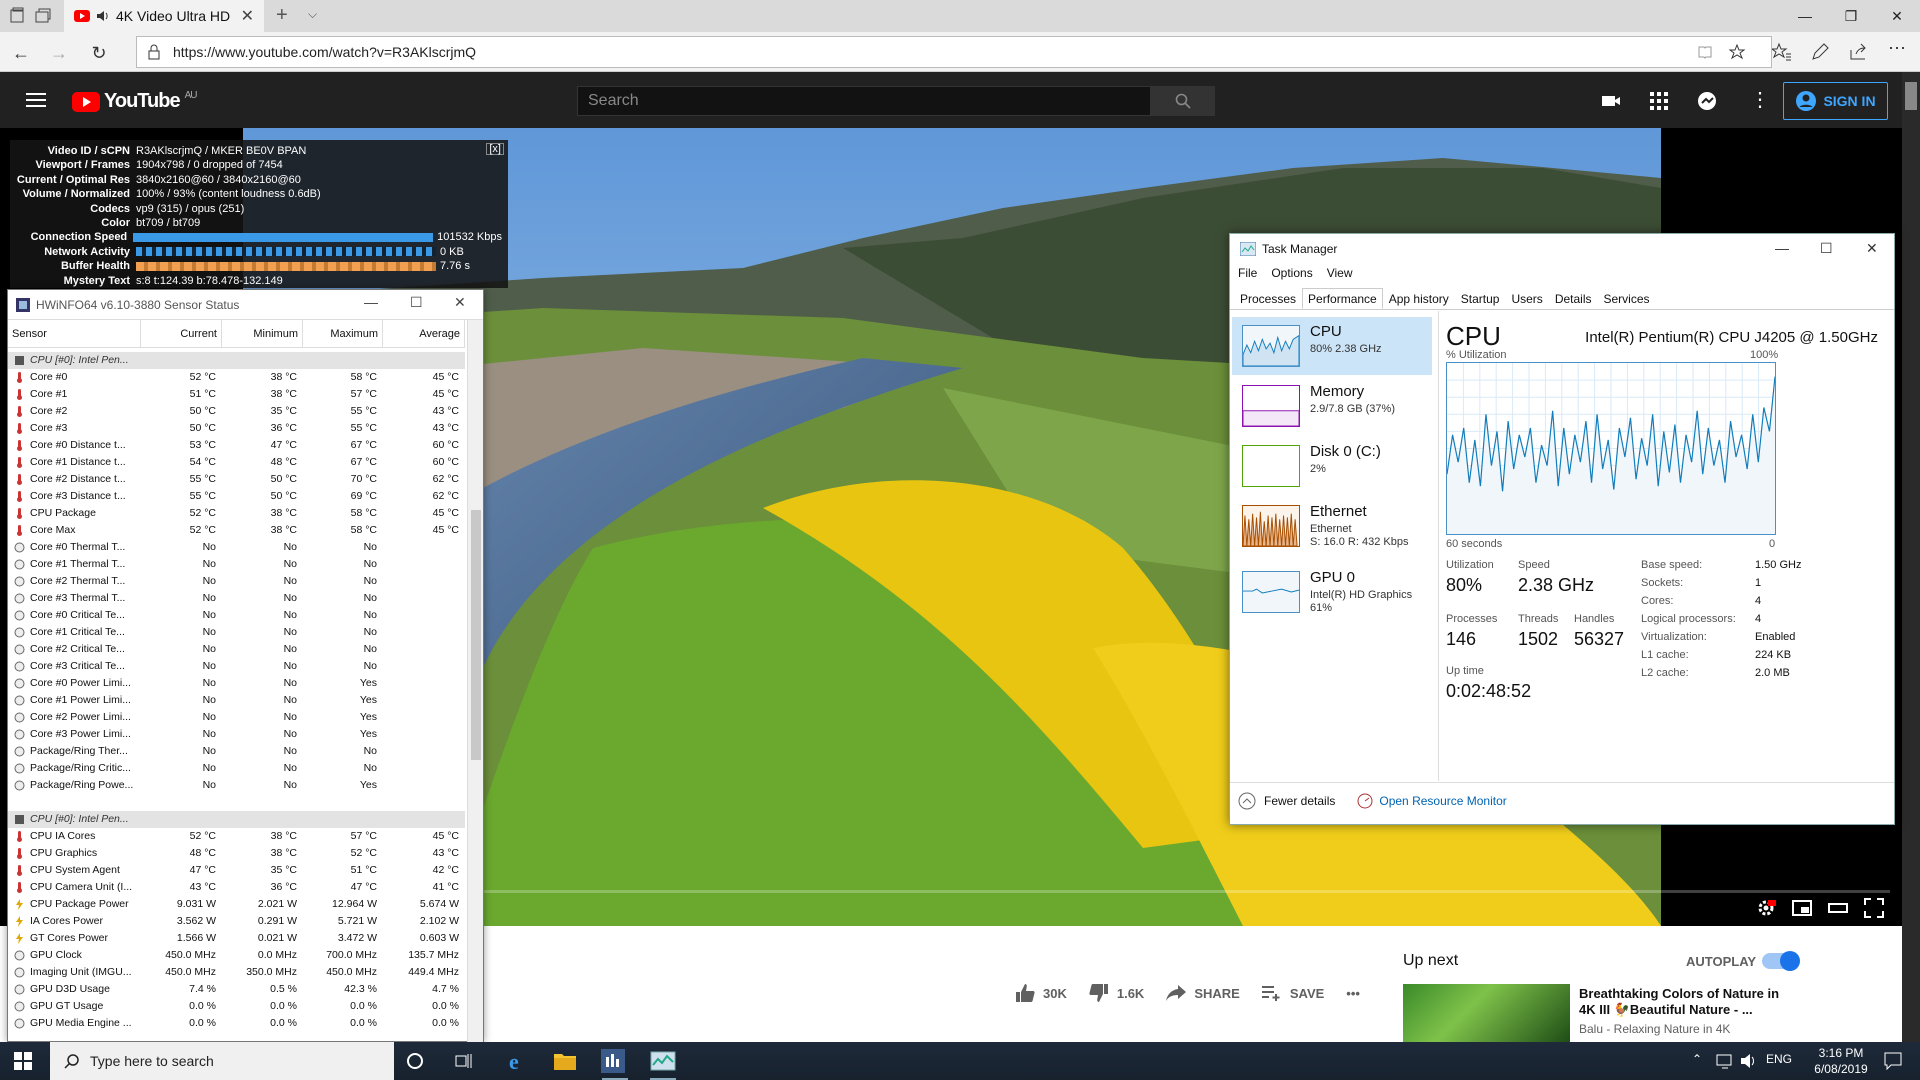 Image resolution: width=1920 pixels, height=1080 pixels. I want to click on sensor-row: Core #0 52 °C 38 °C 58 °C 45 °C, so click(236, 377).